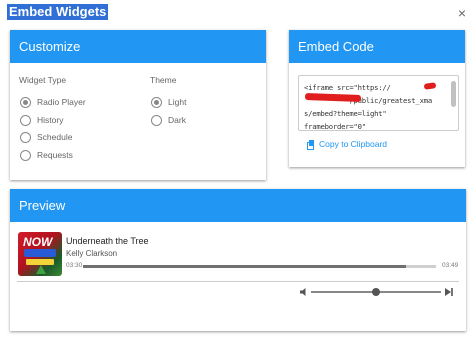 Image resolution: width=474 pixels, height=339 pixels. Describe the element at coordinates (74, 265) in the screenshot. I see `current-time: 03:30` at that location.